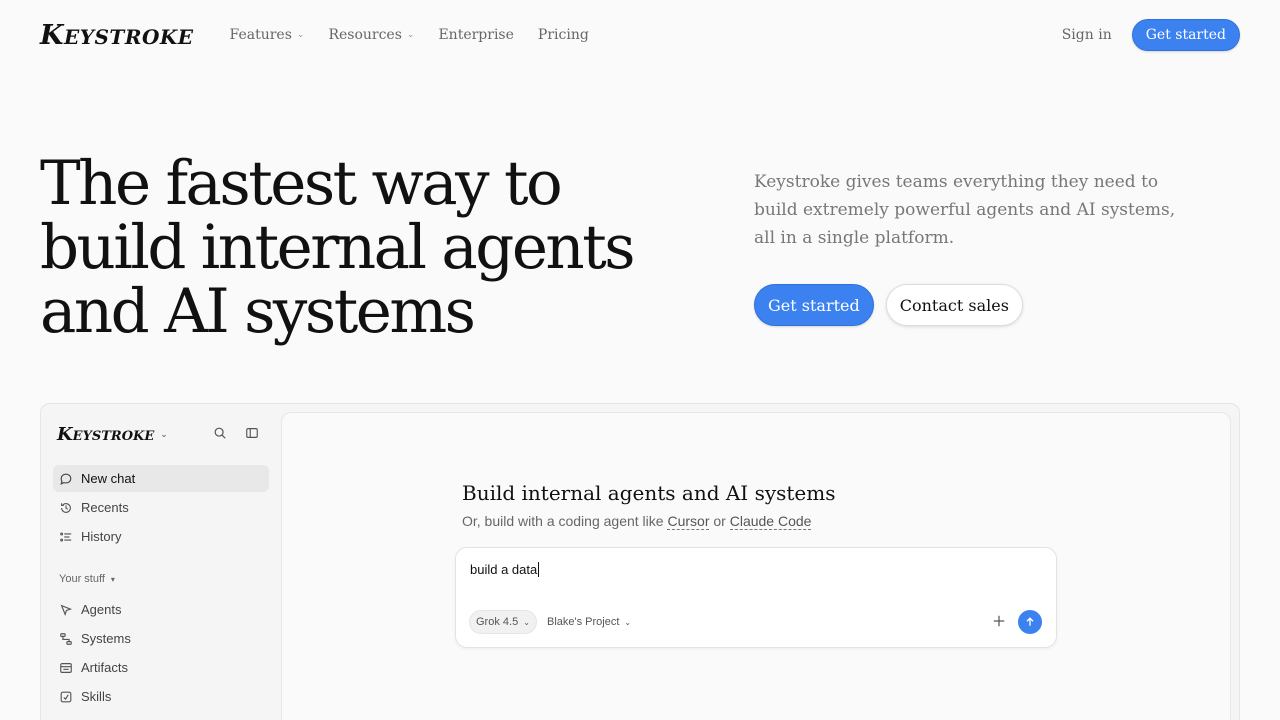 The image size is (1280, 720). I want to click on hero-ctas: Get started Contact sales, so click(888, 305).